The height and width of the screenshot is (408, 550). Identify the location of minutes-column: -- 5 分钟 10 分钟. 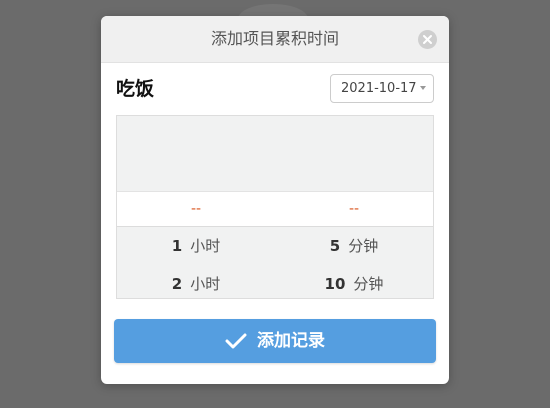
(354, 207).